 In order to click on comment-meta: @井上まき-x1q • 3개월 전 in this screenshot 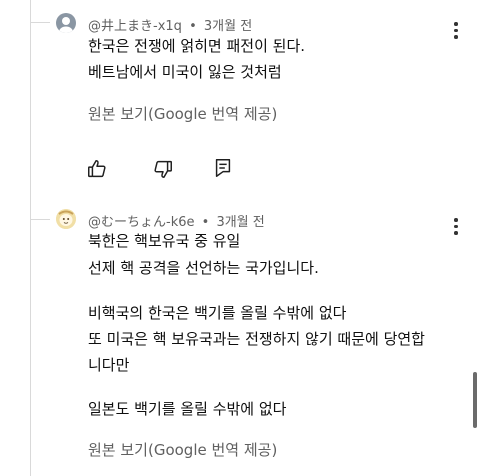, I will do `click(170, 24)`.